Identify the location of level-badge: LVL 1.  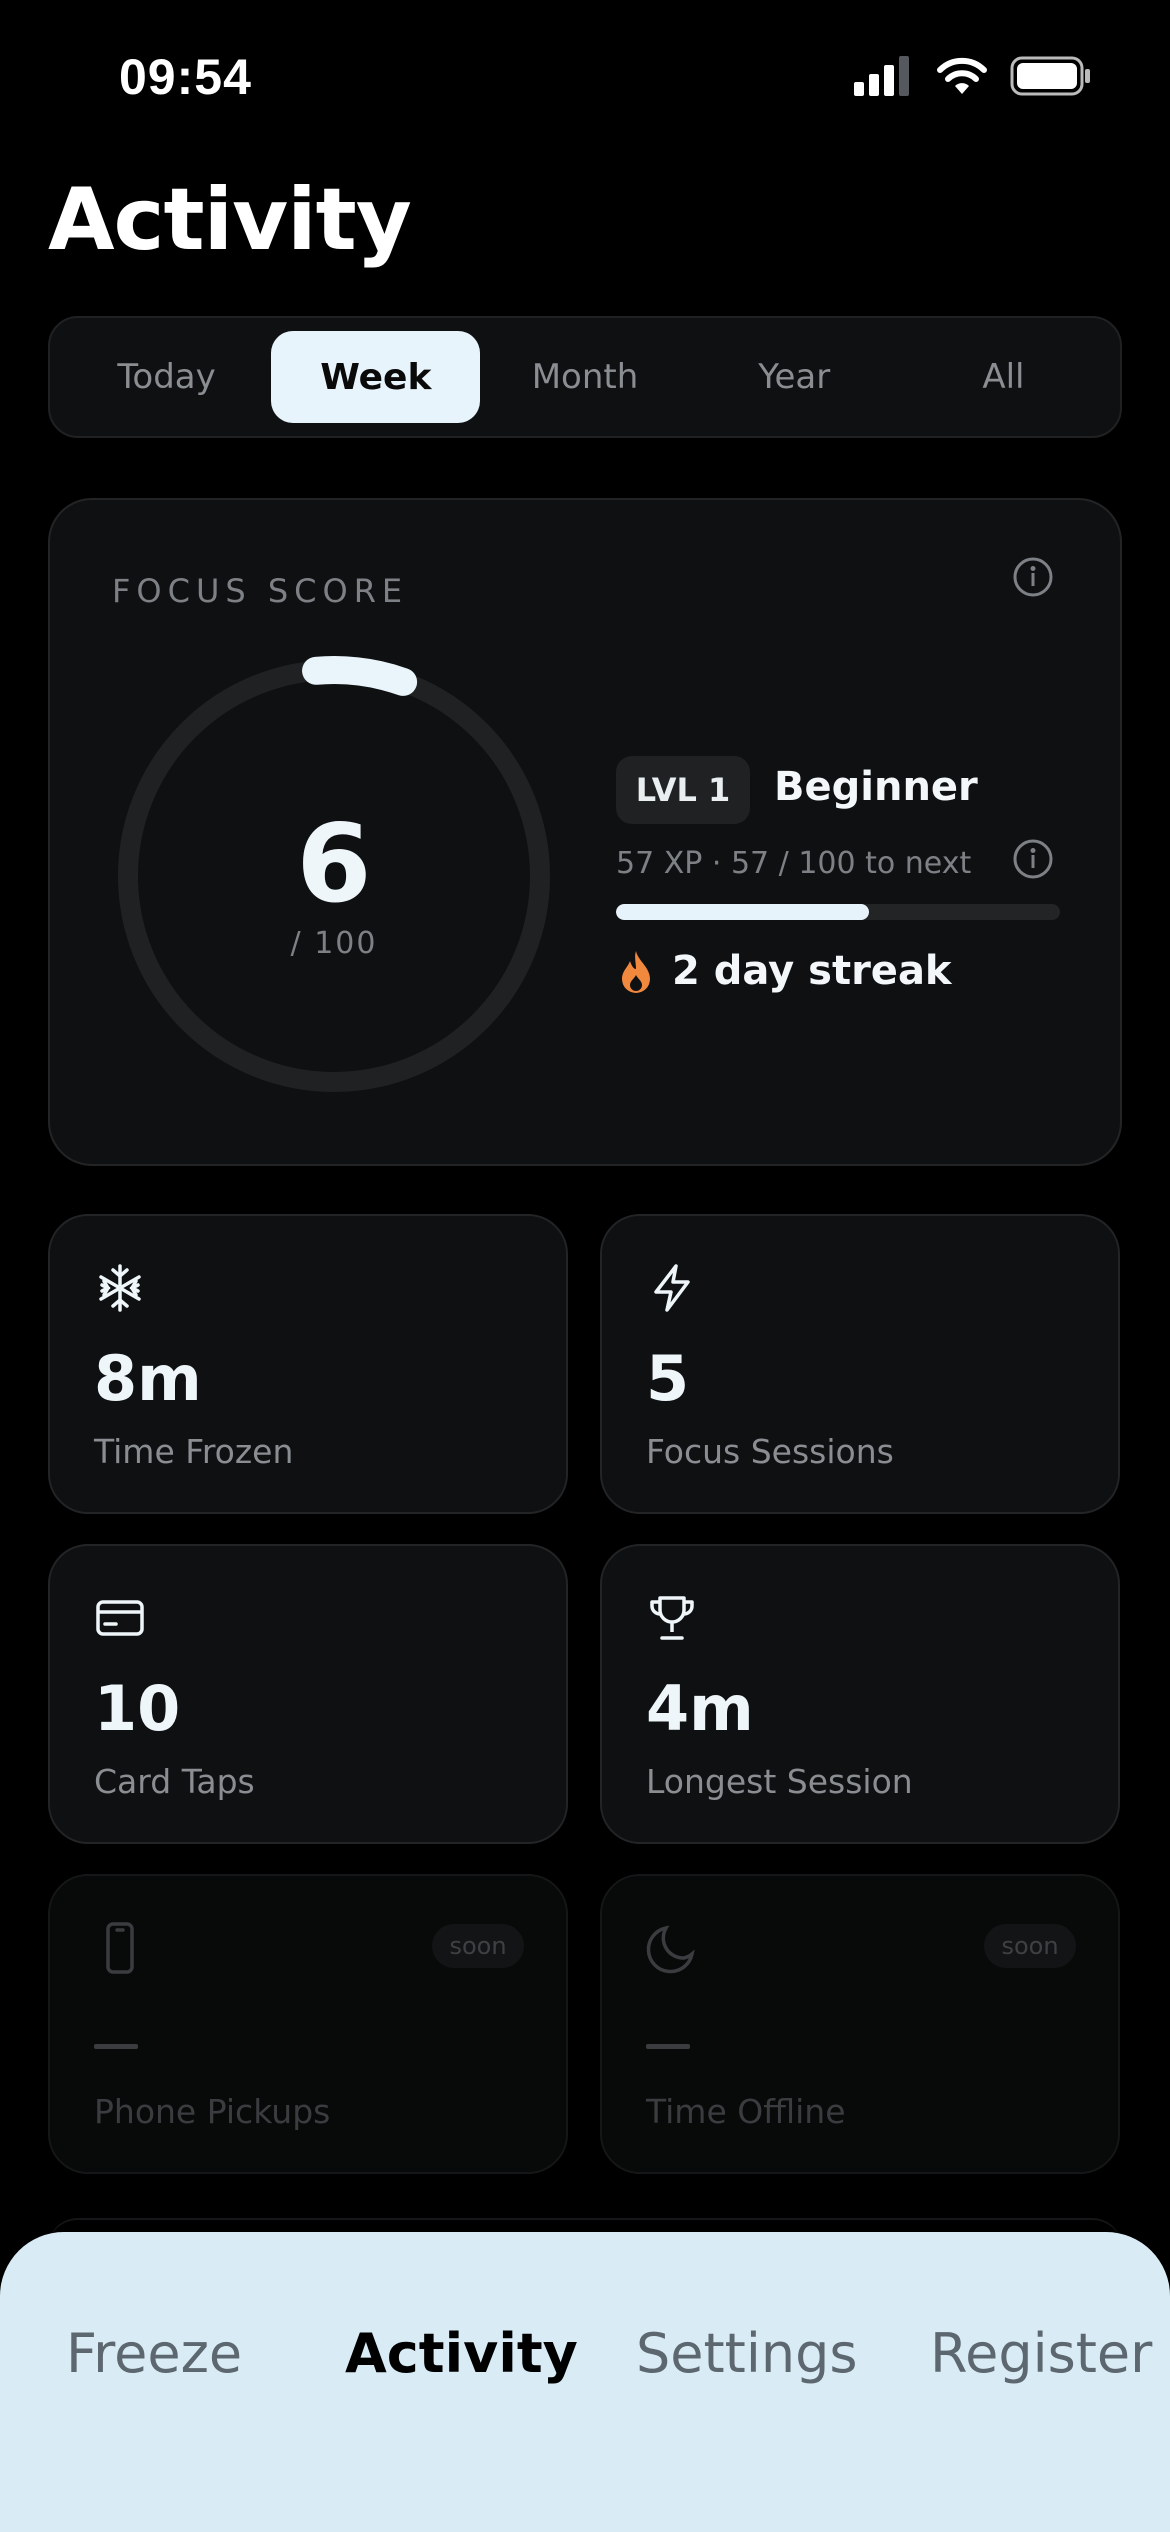
(683, 790).